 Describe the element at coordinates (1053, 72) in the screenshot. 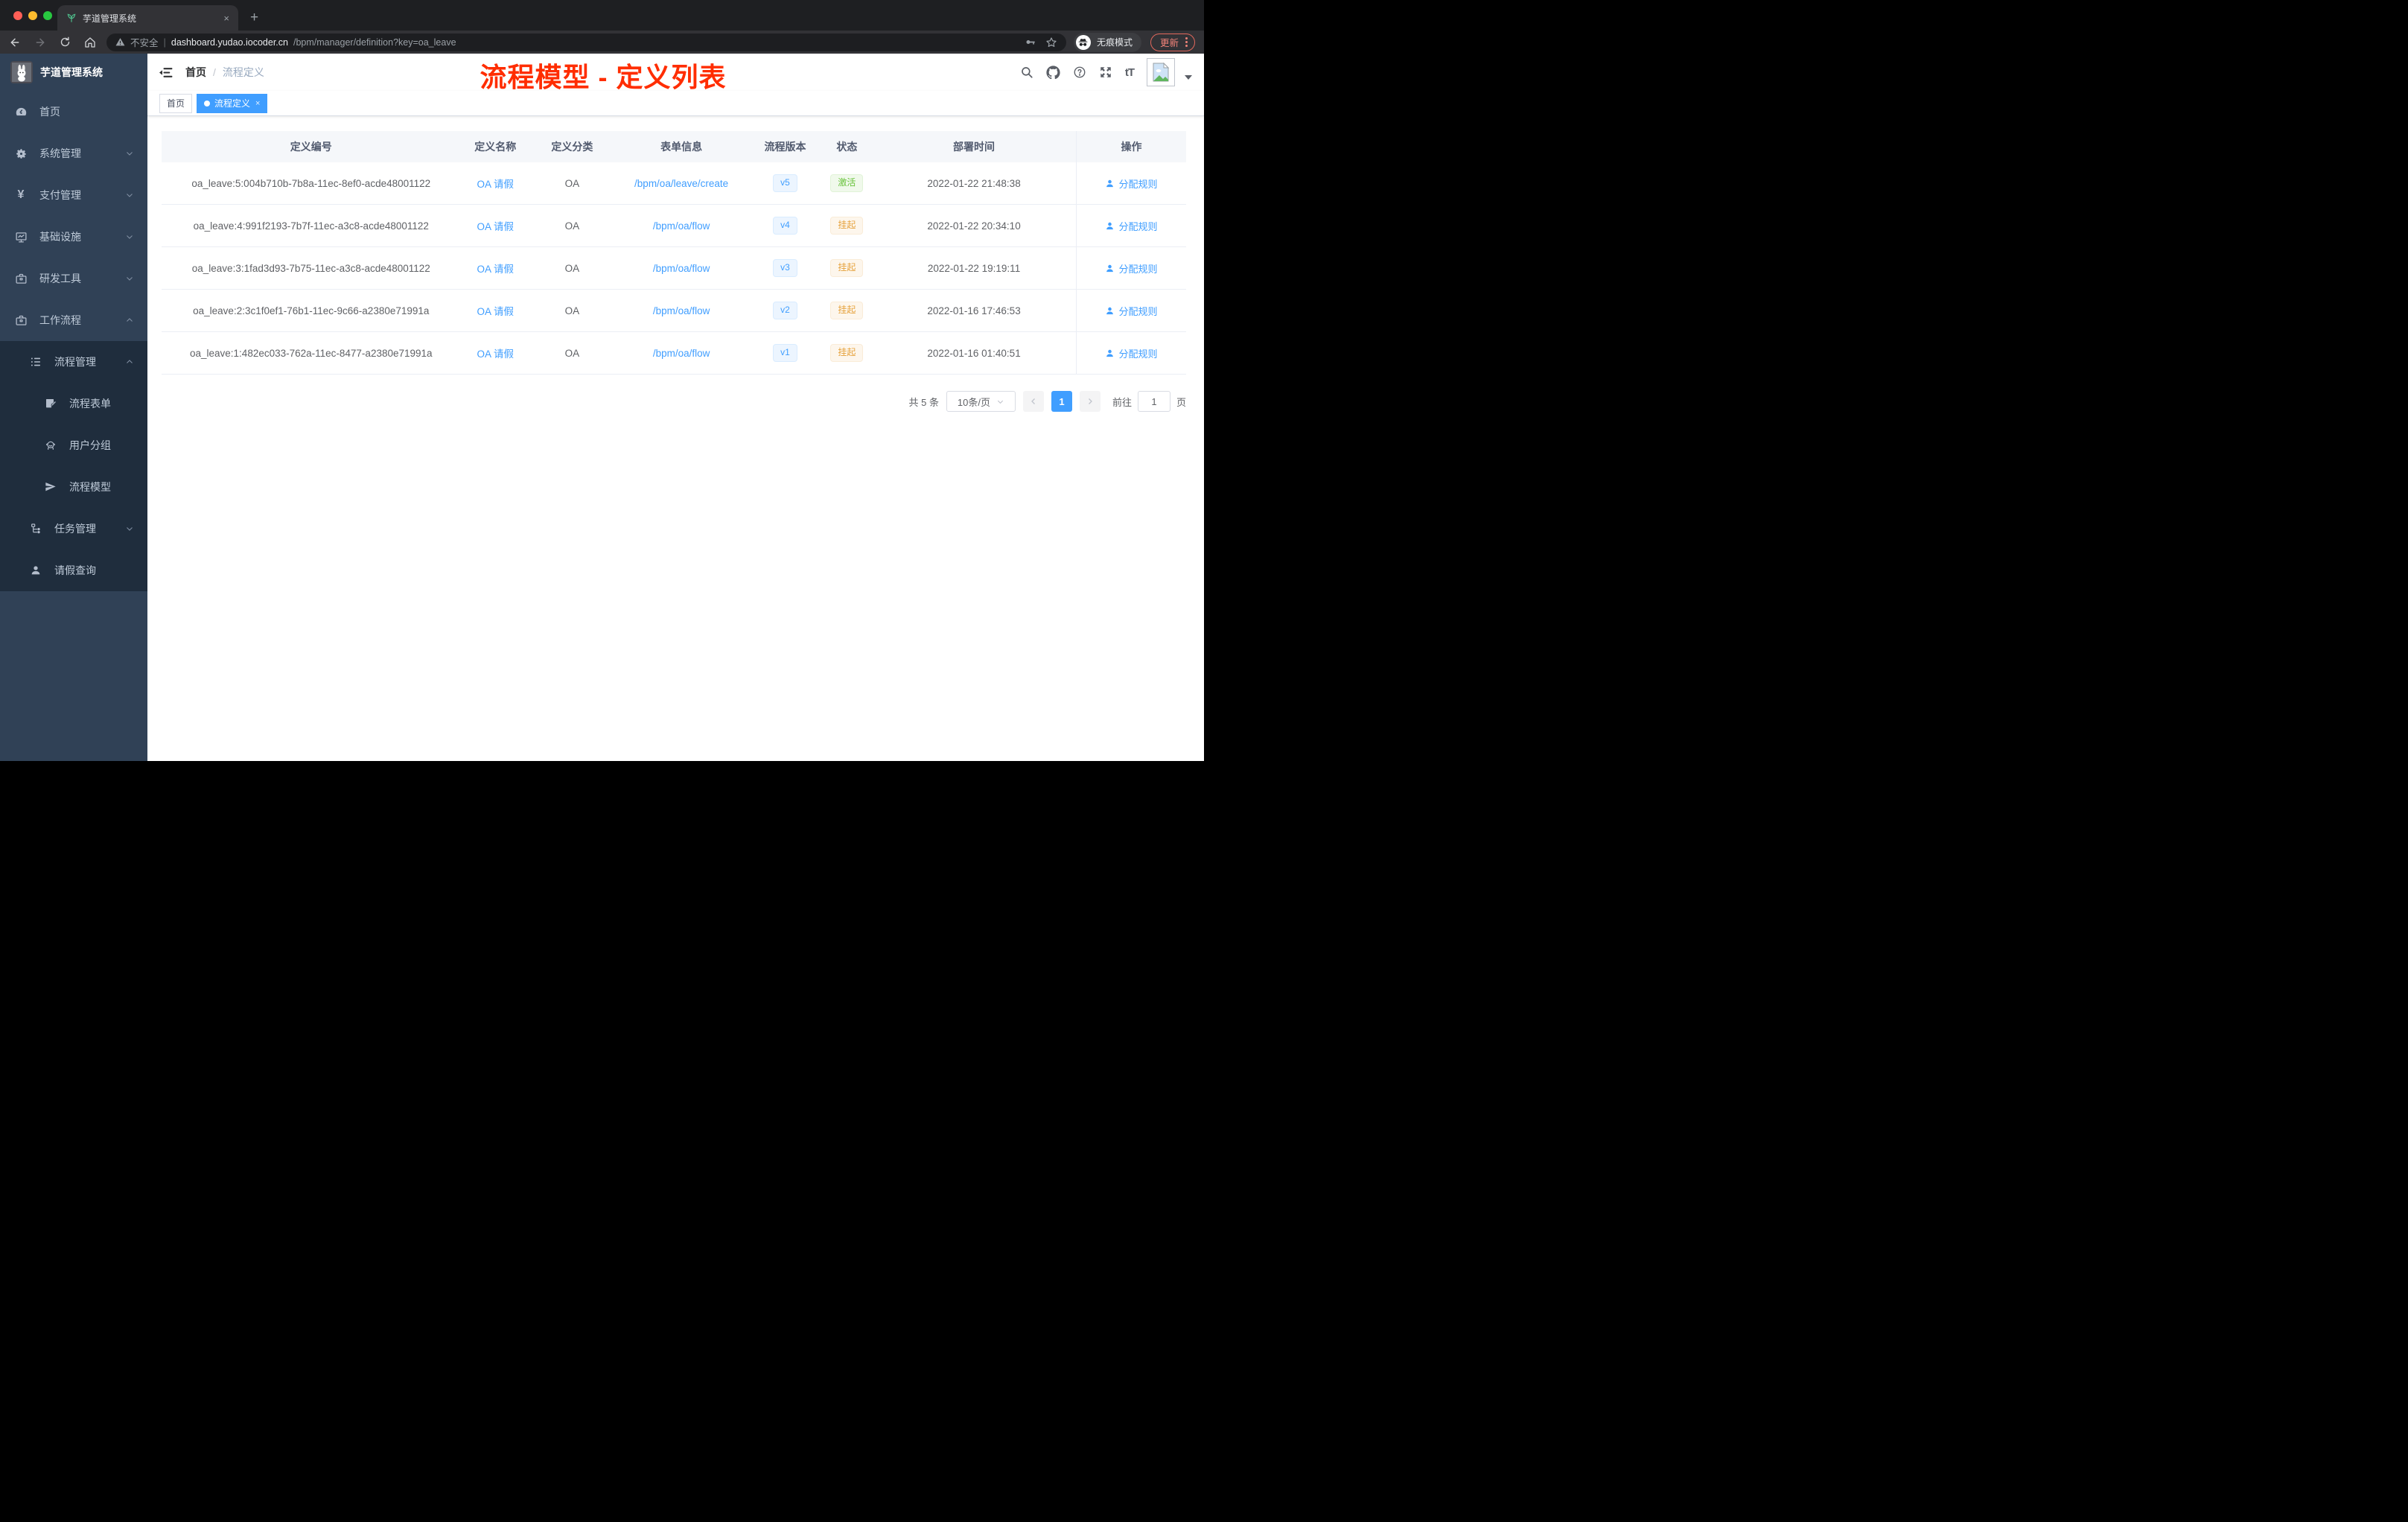

I see `github-icon` at that location.